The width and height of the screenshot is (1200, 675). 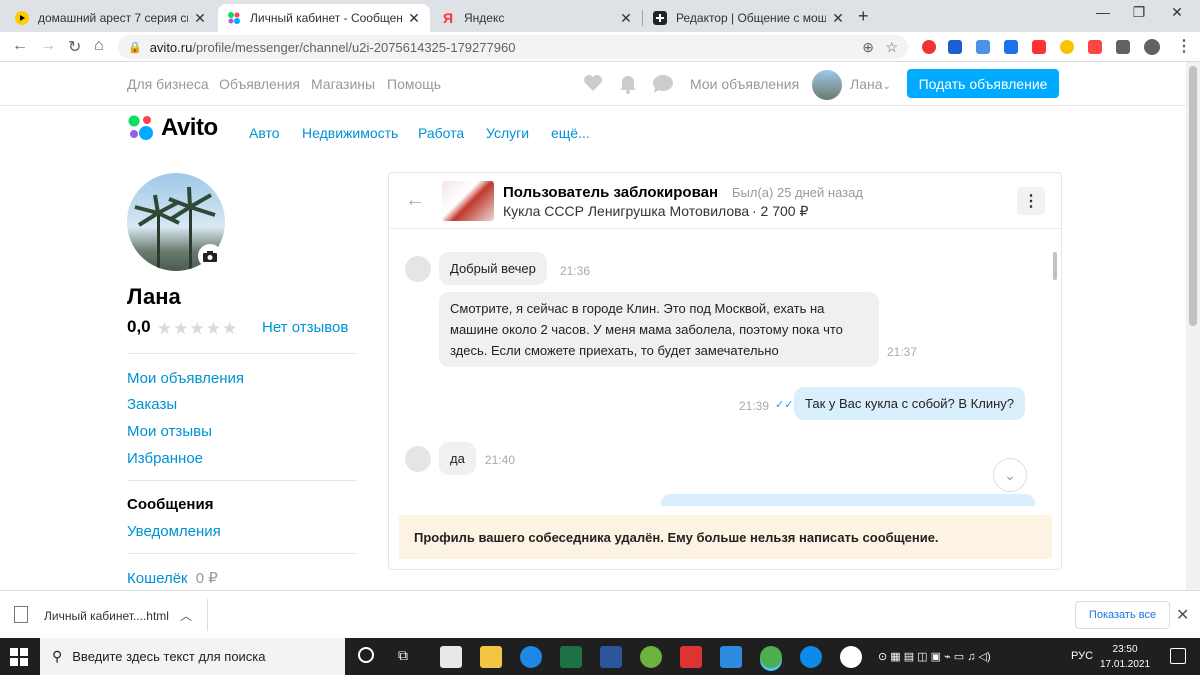 What do you see at coordinates (1177, 12) in the screenshot?
I see `close-window-icon: ✕` at bounding box center [1177, 12].